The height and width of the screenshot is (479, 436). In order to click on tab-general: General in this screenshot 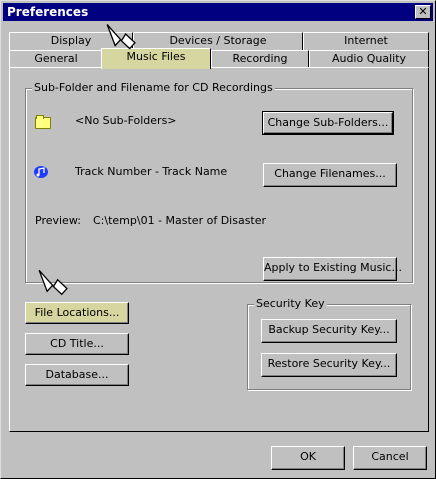, I will do `click(56, 59)`.